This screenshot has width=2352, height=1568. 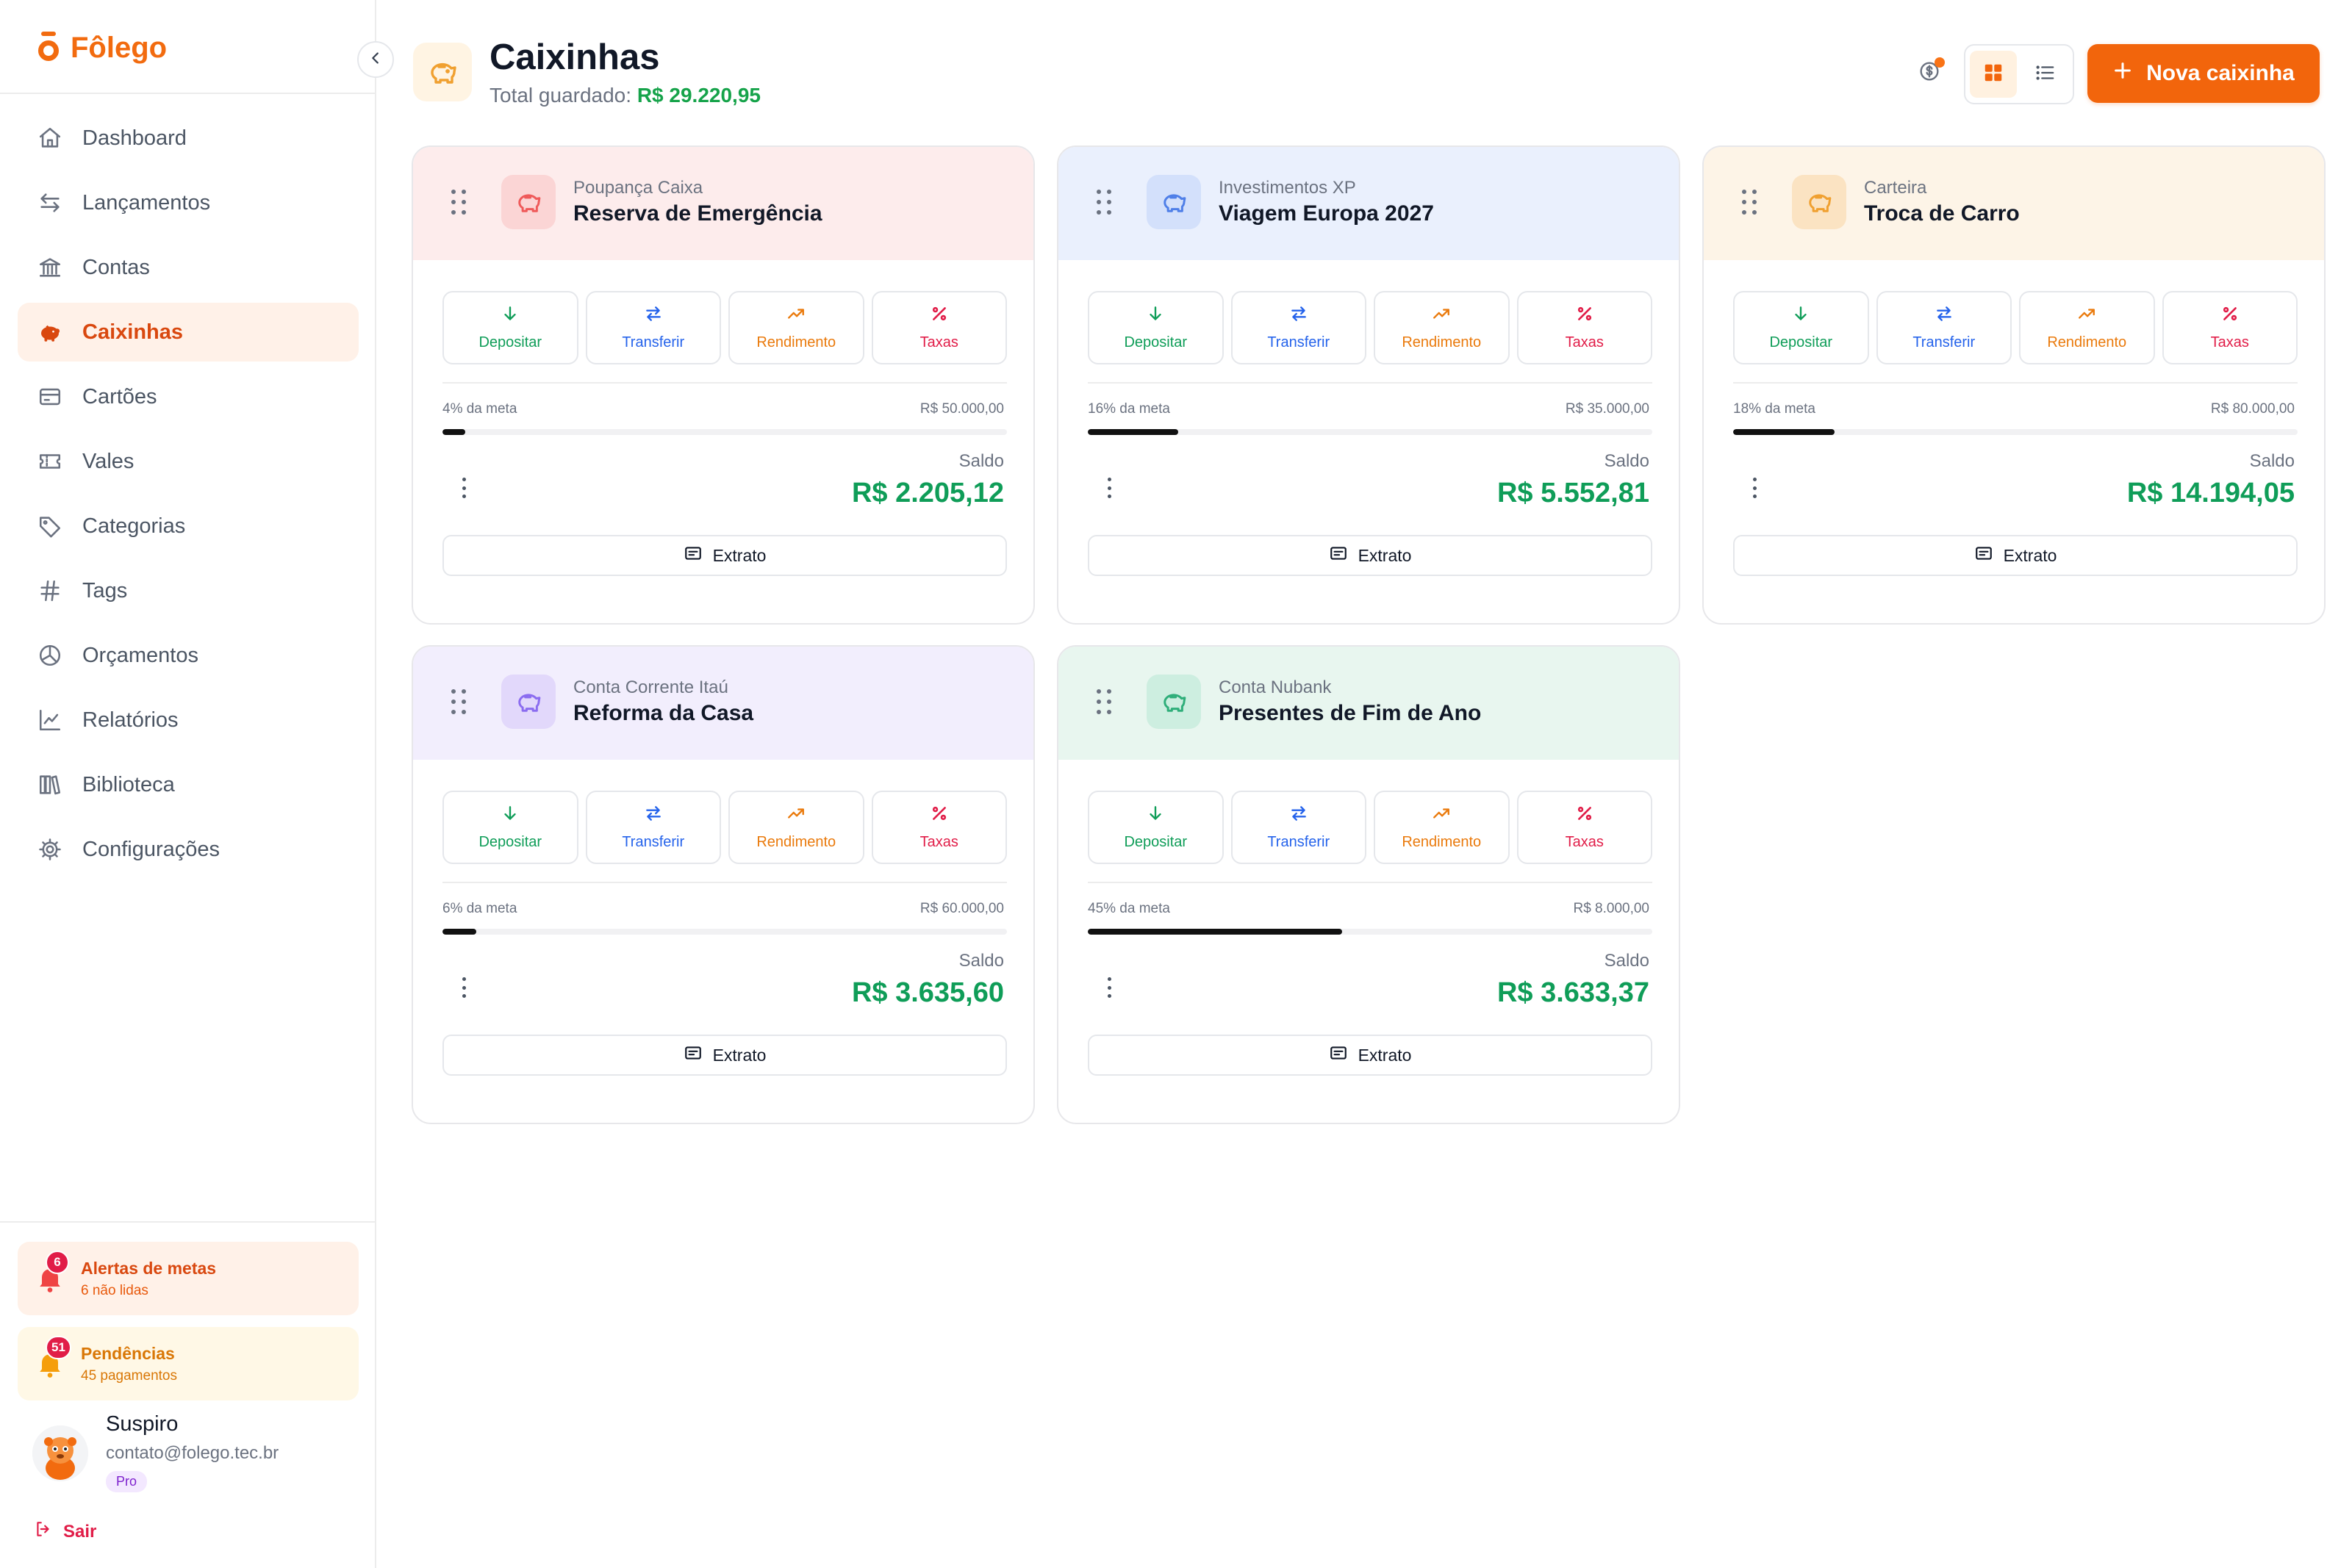 What do you see at coordinates (188, 850) in the screenshot?
I see `sidebar-item-configuracoes: Configurações` at bounding box center [188, 850].